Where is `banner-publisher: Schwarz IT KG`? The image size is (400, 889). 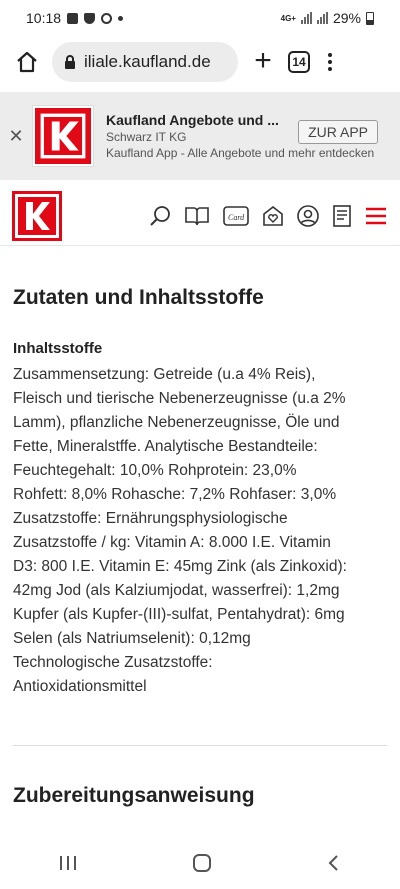 banner-publisher: Schwarz IT KG is located at coordinates (146, 137).